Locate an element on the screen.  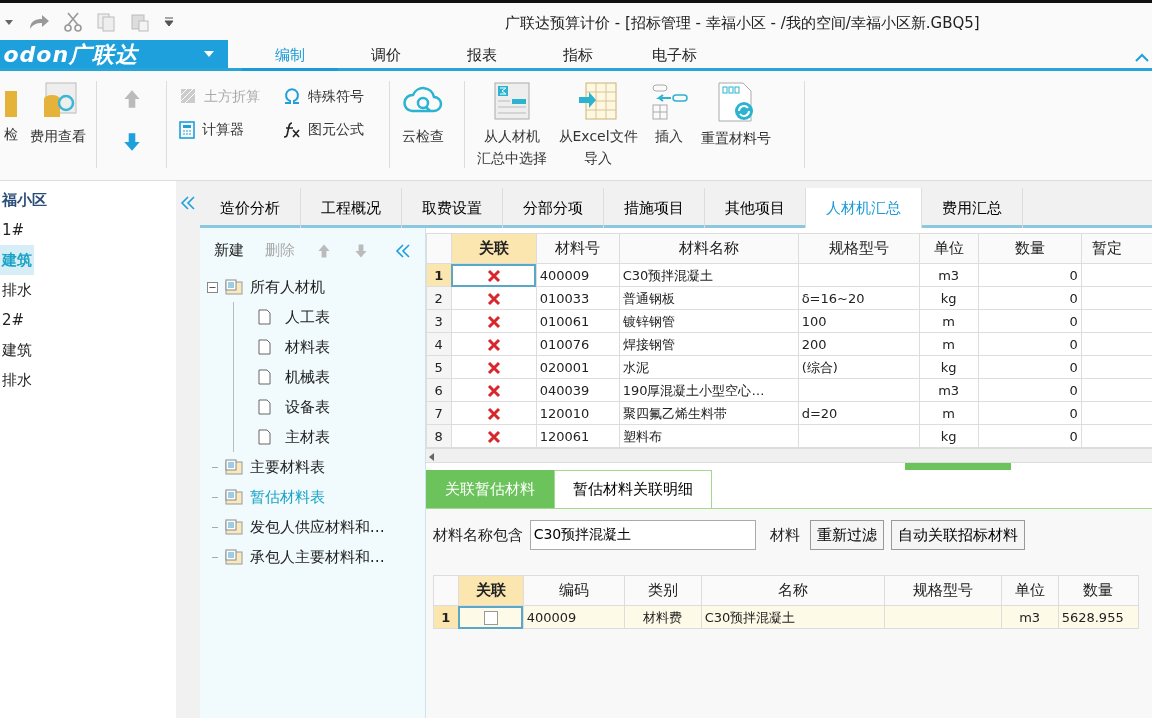
view-tab: 其他项目 is located at coordinates (755, 208).